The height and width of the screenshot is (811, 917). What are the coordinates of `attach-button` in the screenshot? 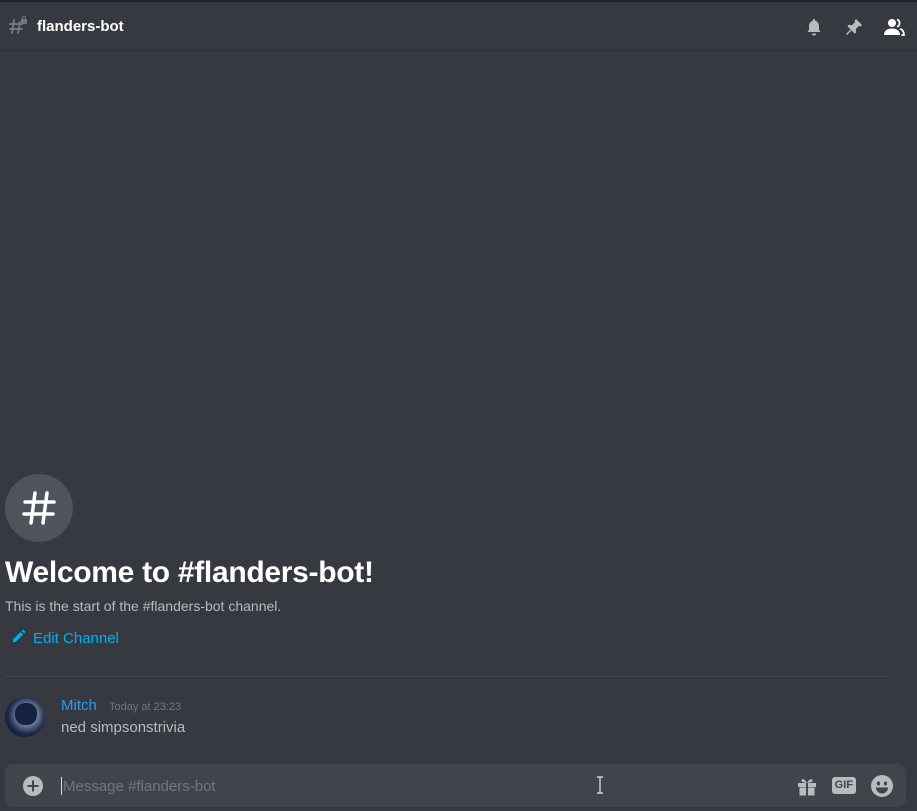 It's located at (33, 786).